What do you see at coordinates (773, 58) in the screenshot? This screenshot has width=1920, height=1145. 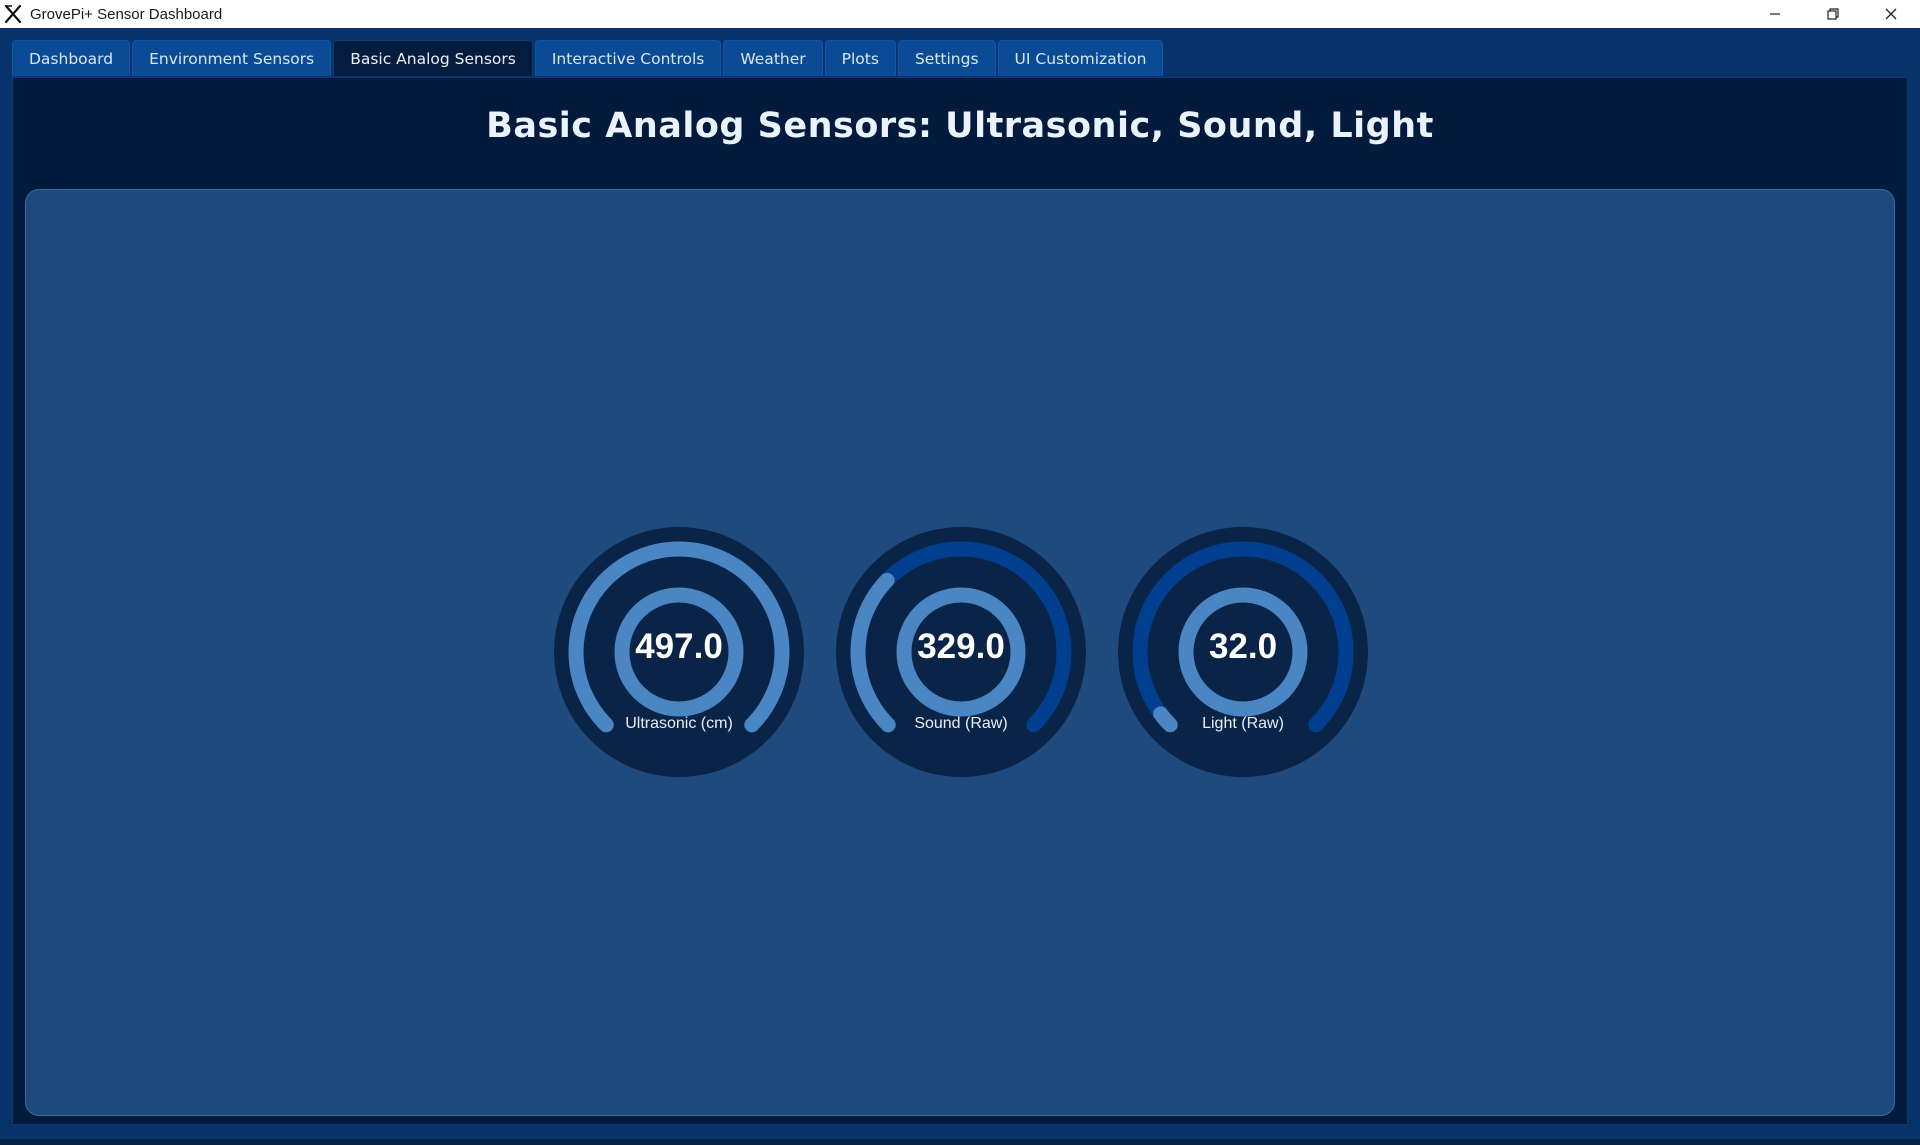 I see `tab-weather: Weather` at bounding box center [773, 58].